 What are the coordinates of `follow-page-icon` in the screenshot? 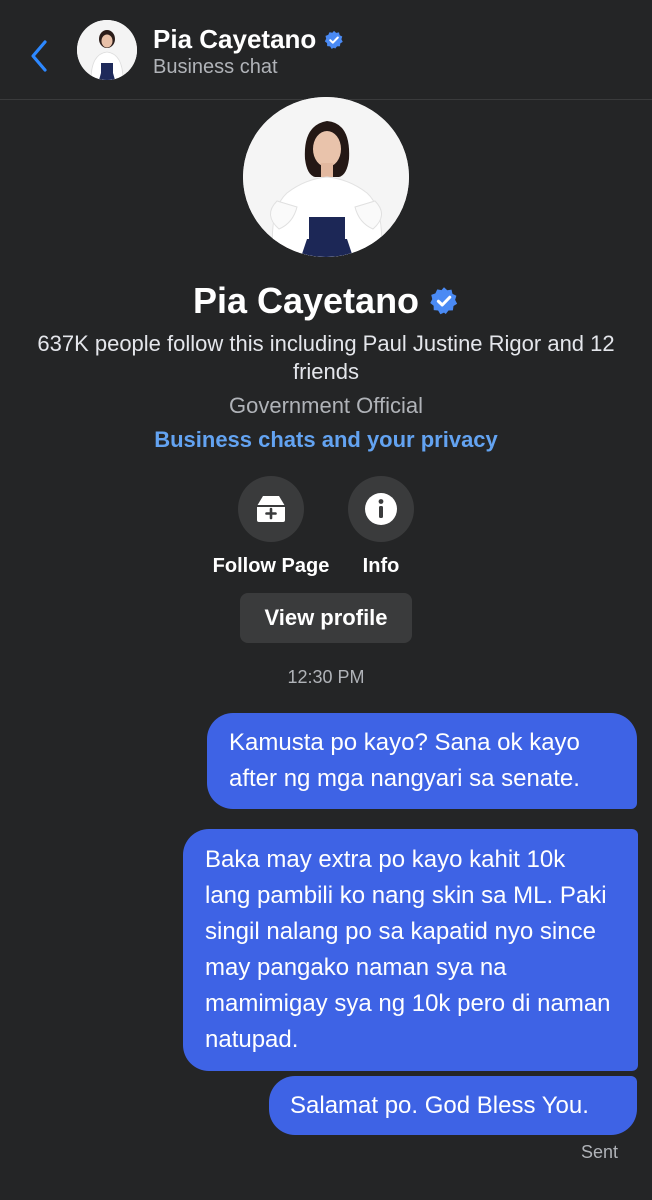 It's located at (271, 509).